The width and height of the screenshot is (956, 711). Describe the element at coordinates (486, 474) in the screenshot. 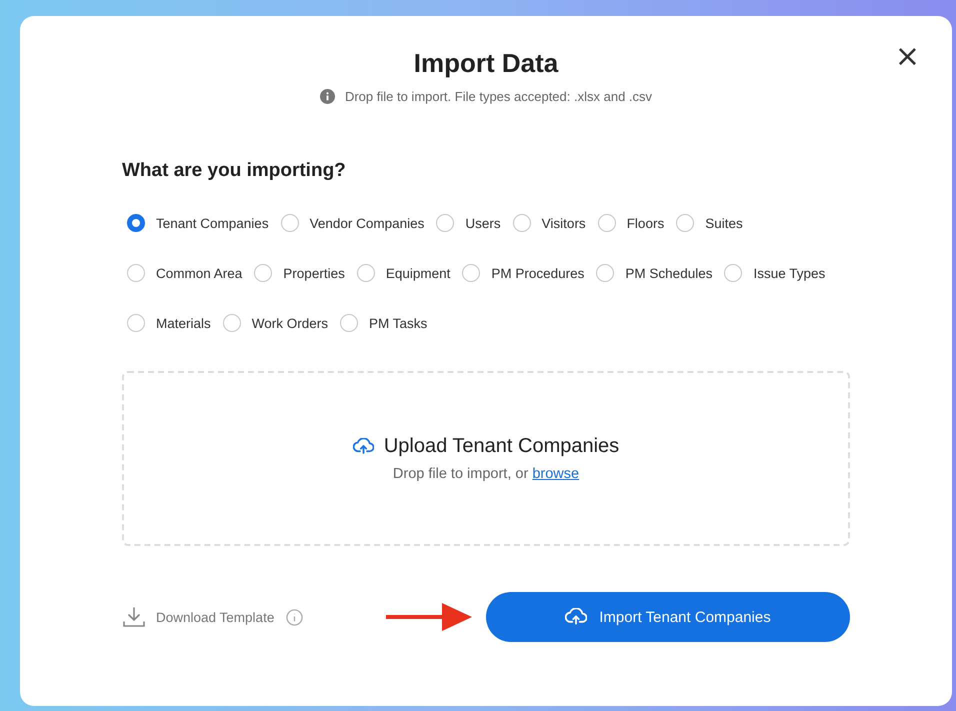

I see `drop-zone-hint: Drop file to import, or browse` at that location.